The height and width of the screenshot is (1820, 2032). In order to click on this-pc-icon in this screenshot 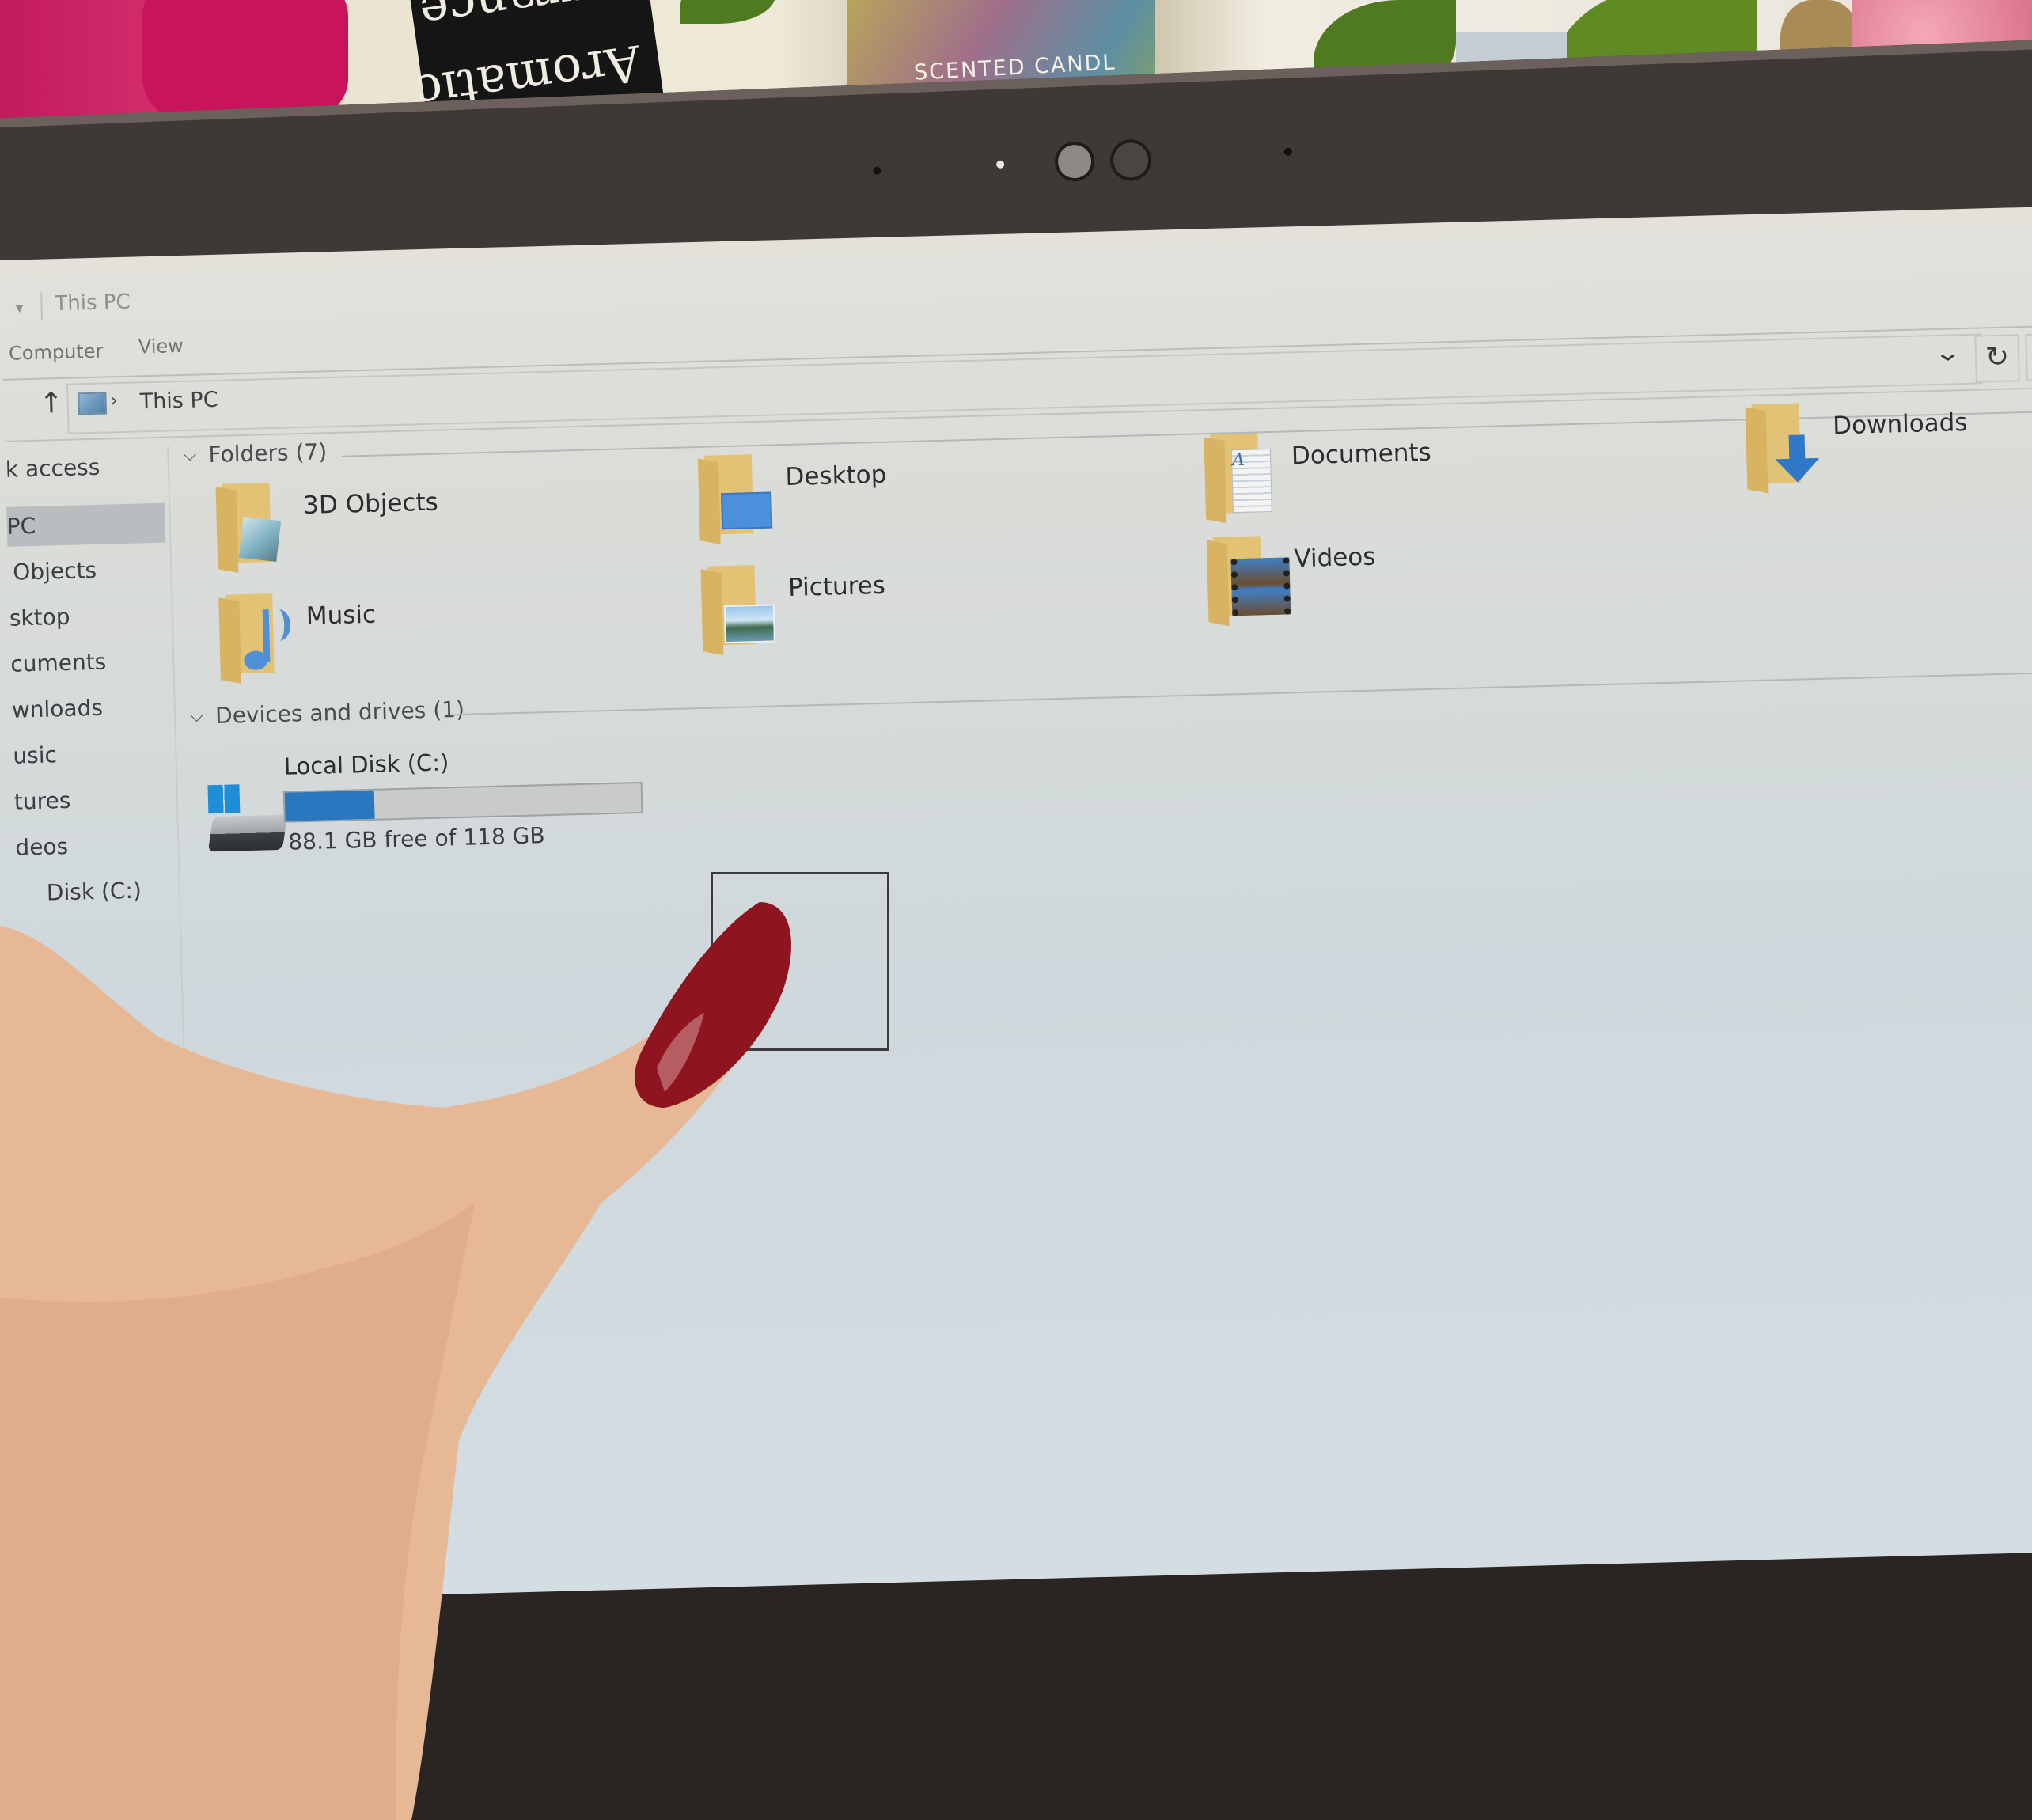, I will do `click(93, 403)`.